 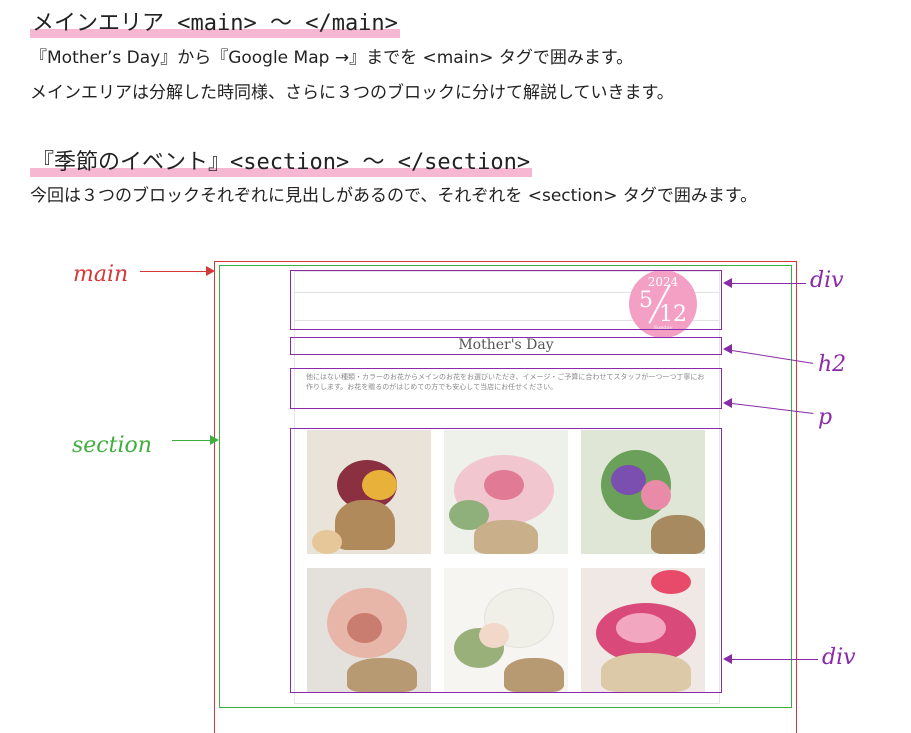 What do you see at coordinates (832, 364) in the screenshot?
I see `h2-label: h2` at bounding box center [832, 364].